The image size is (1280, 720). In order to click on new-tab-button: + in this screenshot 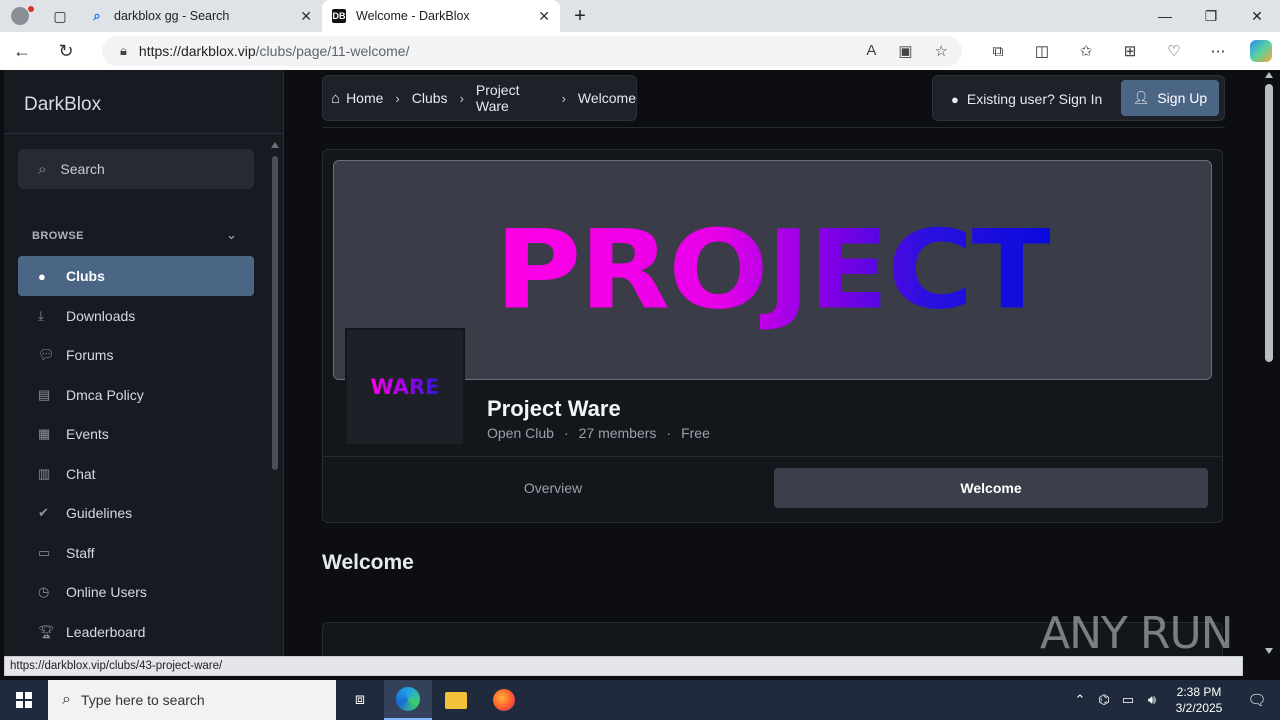, I will do `click(580, 16)`.